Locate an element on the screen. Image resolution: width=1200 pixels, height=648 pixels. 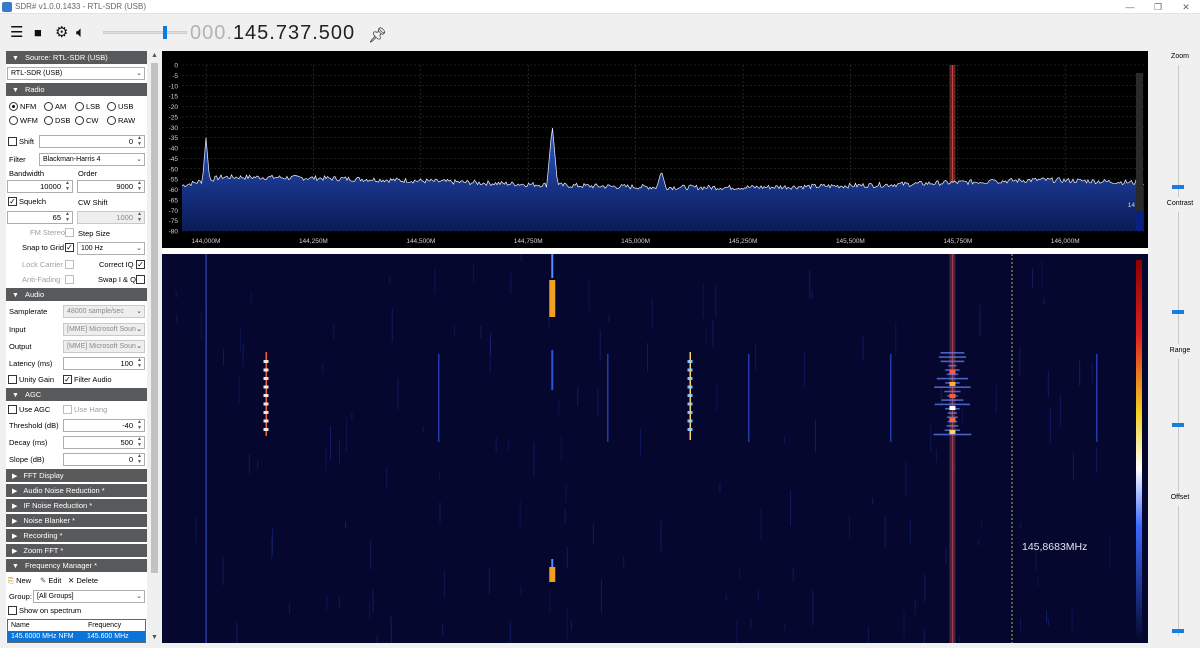
frequency-display: 000.145.737.500 is located at coordinates (272, 33).